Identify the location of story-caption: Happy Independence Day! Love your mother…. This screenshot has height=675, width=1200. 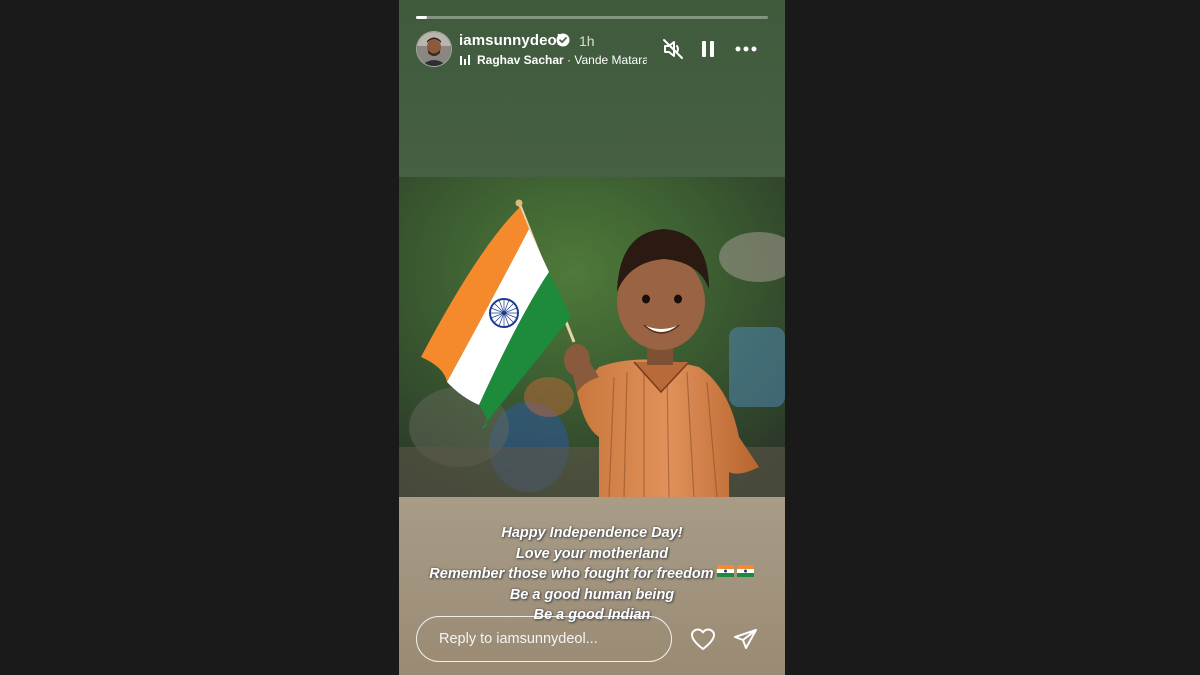
(592, 574).